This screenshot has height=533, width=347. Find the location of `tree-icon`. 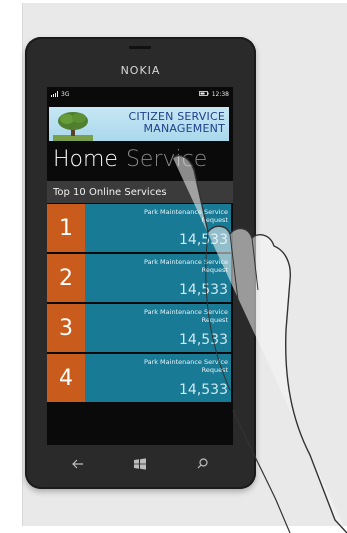

tree-icon is located at coordinates (73, 126).